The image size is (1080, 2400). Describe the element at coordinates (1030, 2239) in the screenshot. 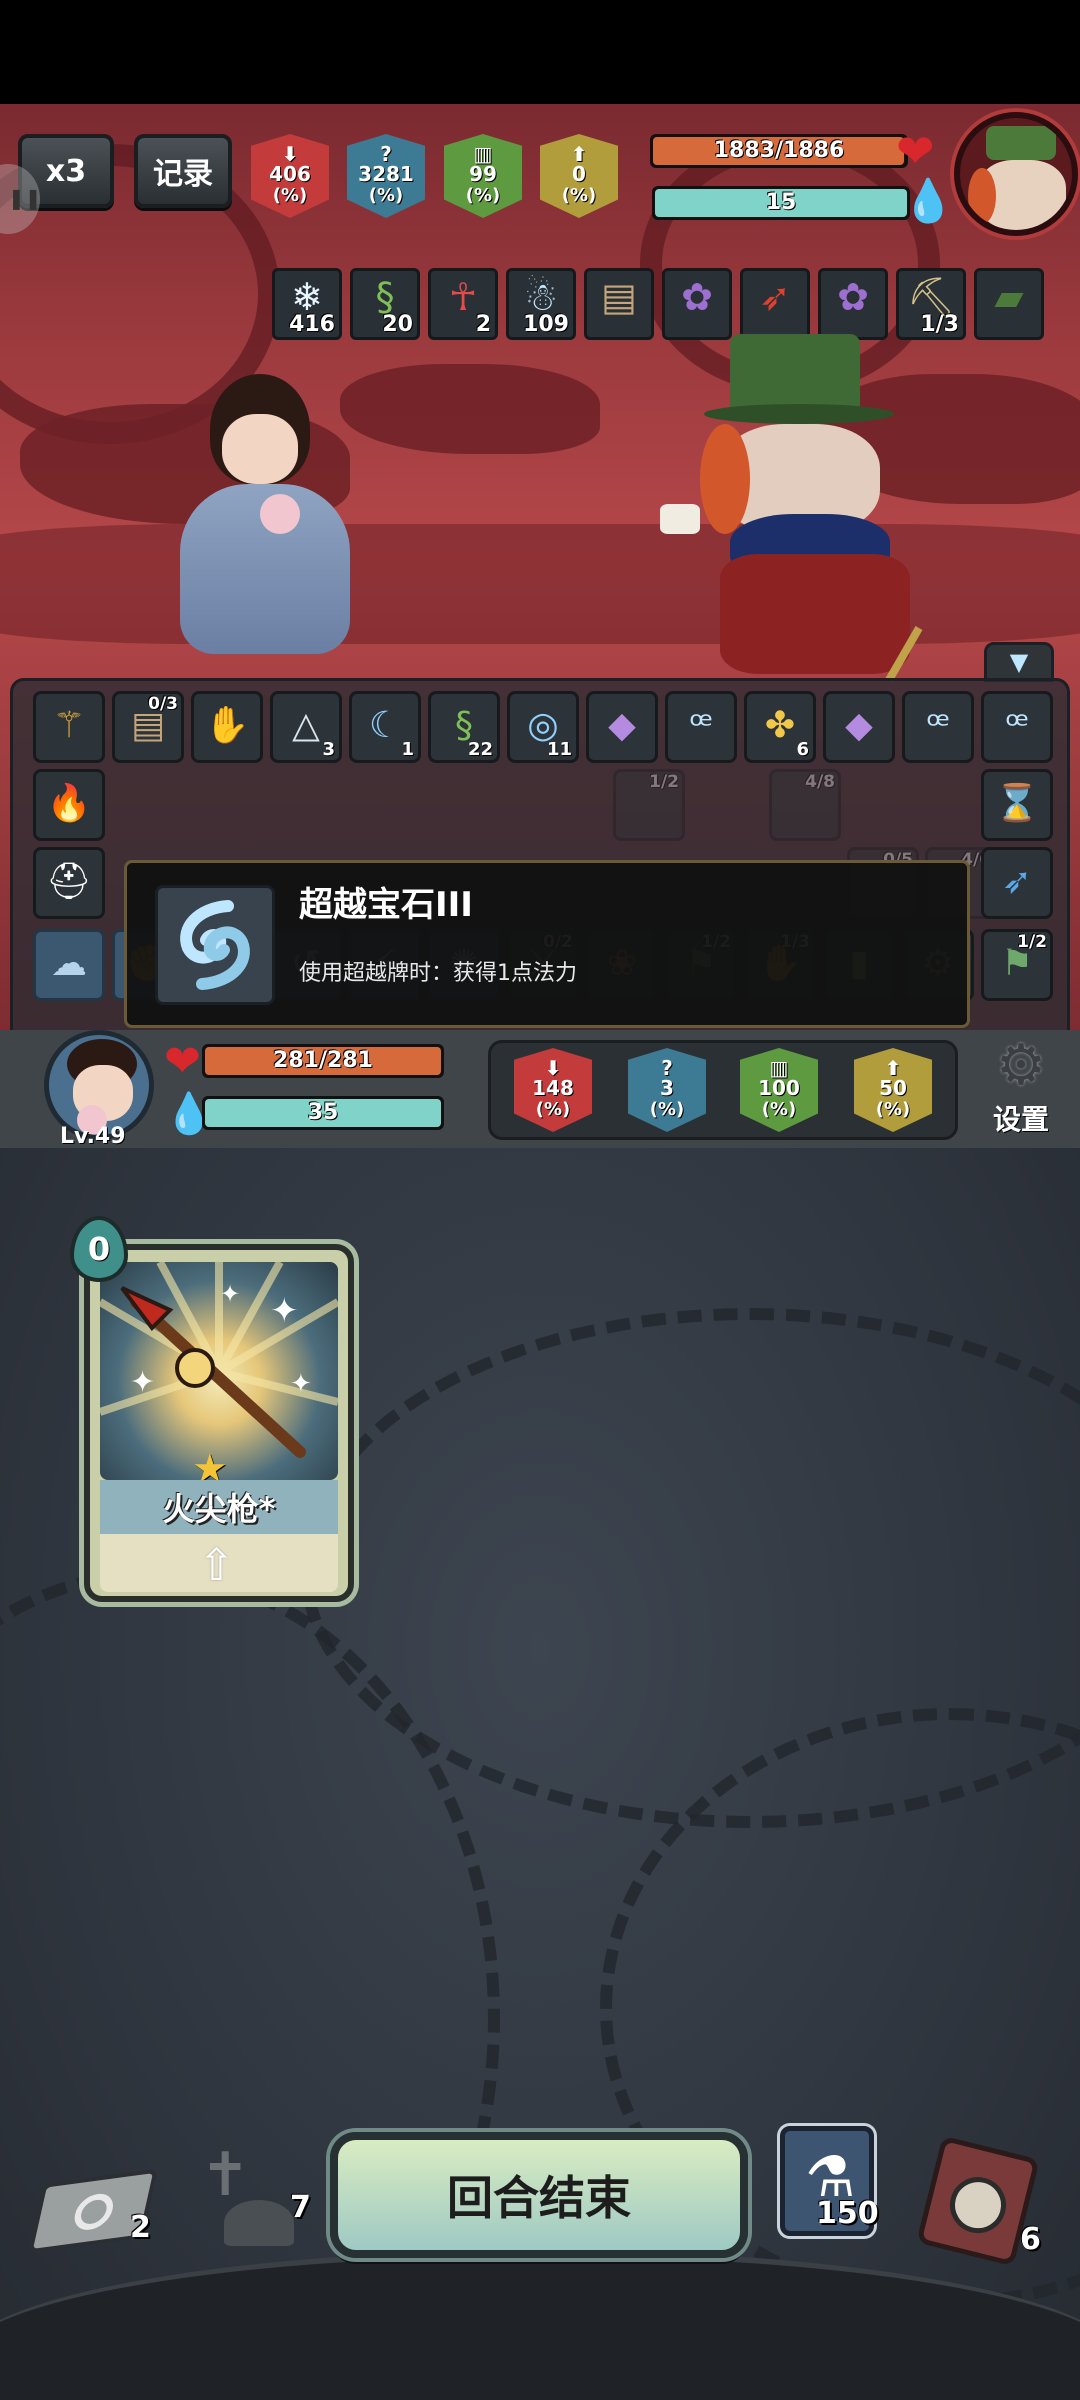

I see `exhaust-pile-count: 6` at that location.